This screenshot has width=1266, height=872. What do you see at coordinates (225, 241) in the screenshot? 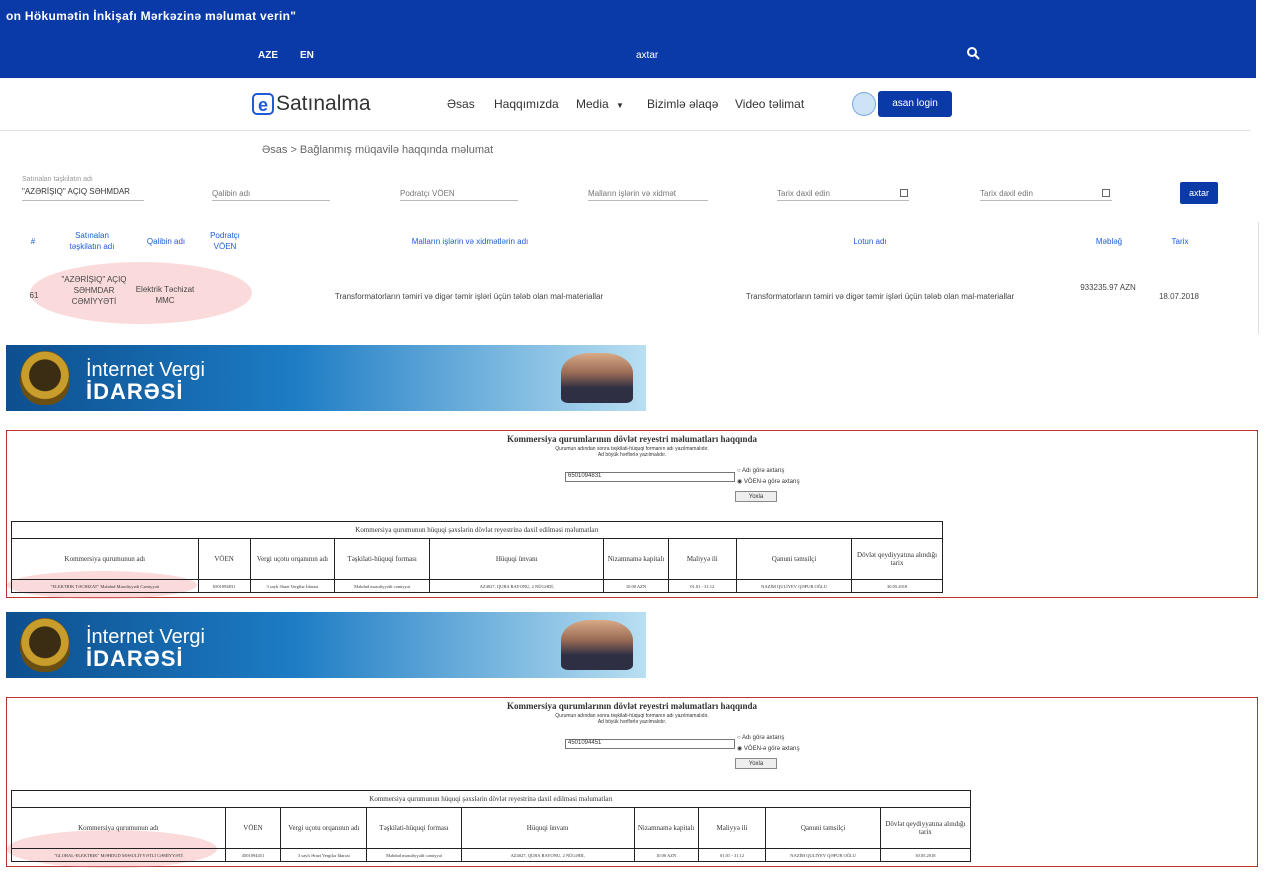
I see `col-header-voen: Podratçı VÖEN` at bounding box center [225, 241].